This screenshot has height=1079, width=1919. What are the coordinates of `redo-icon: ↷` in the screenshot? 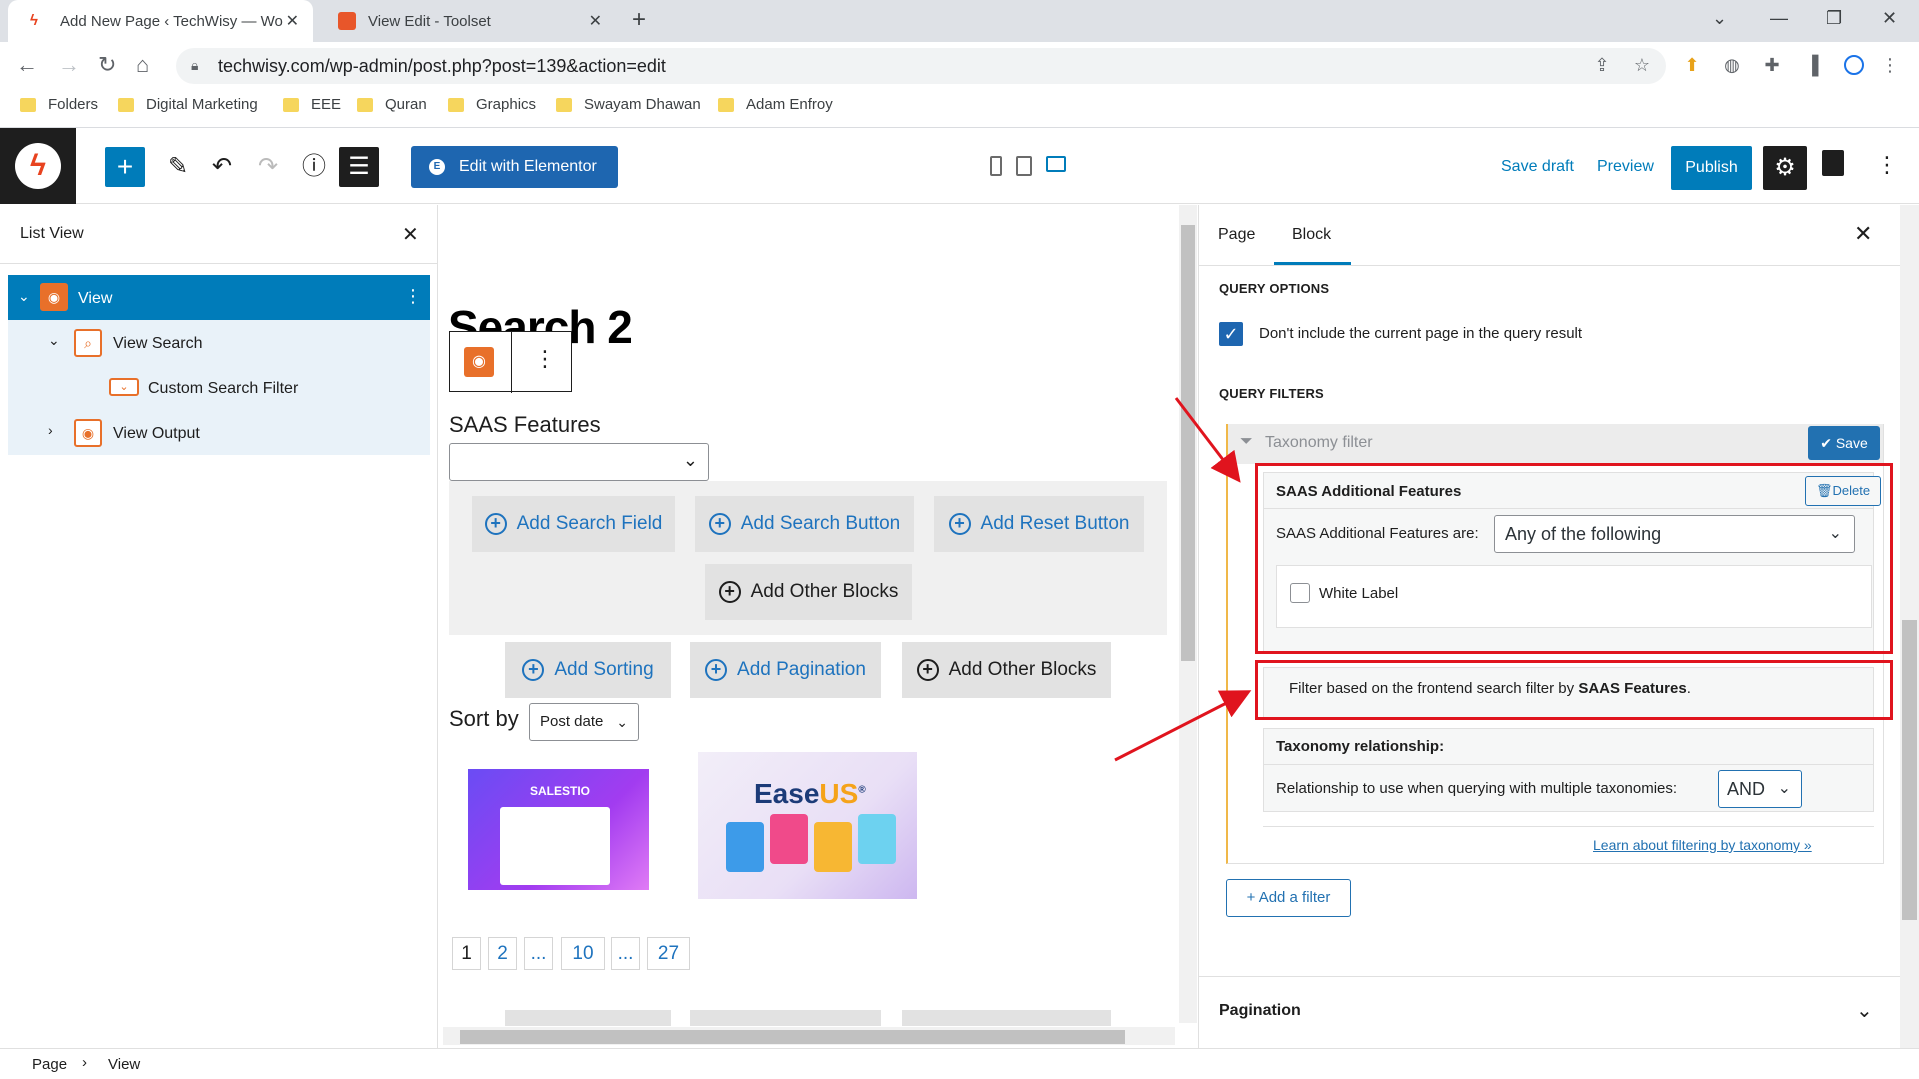 It's located at (268, 167).